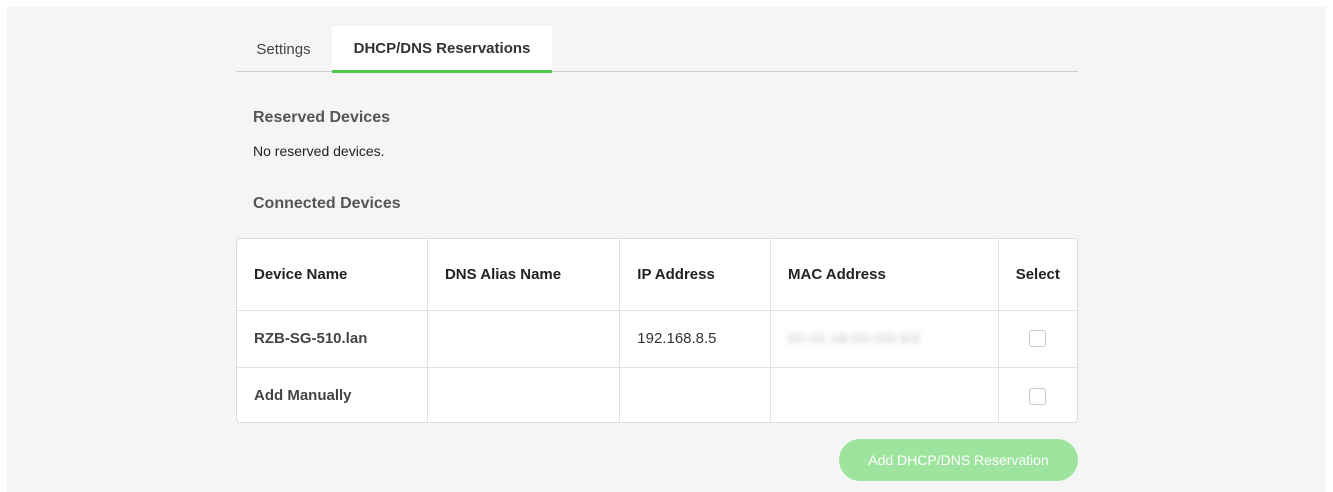 The height and width of the screenshot is (492, 1333). Describe the element at coordinates (332, 339) in the screenshot. I see `device-name-cell: RZB-SG-510.lan` at that location.